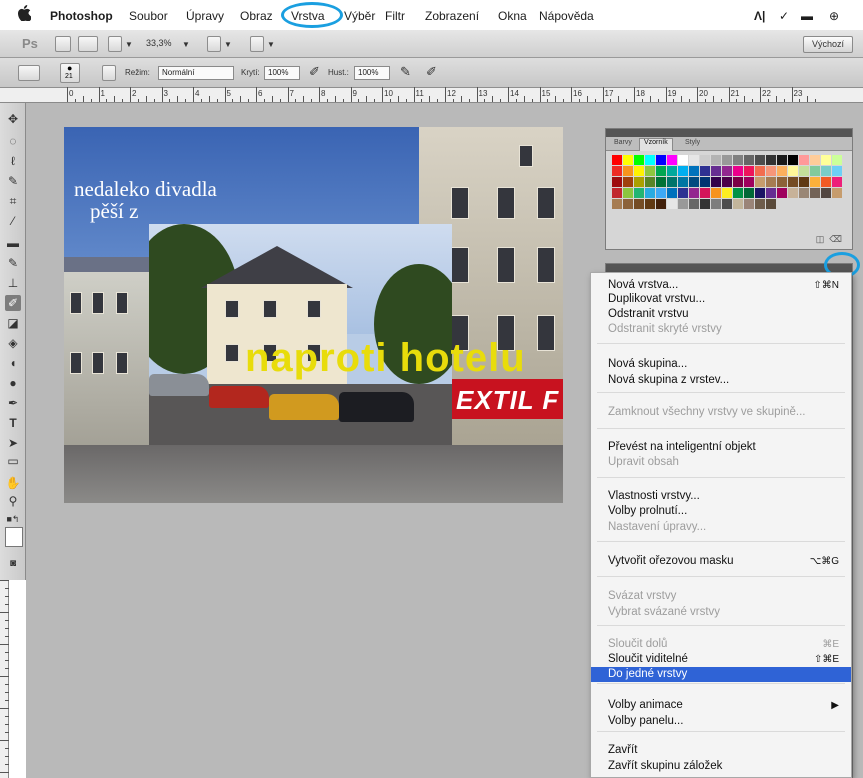  I want to click on menu-item: Převést na inteligentní objekt, so click(721, 447).